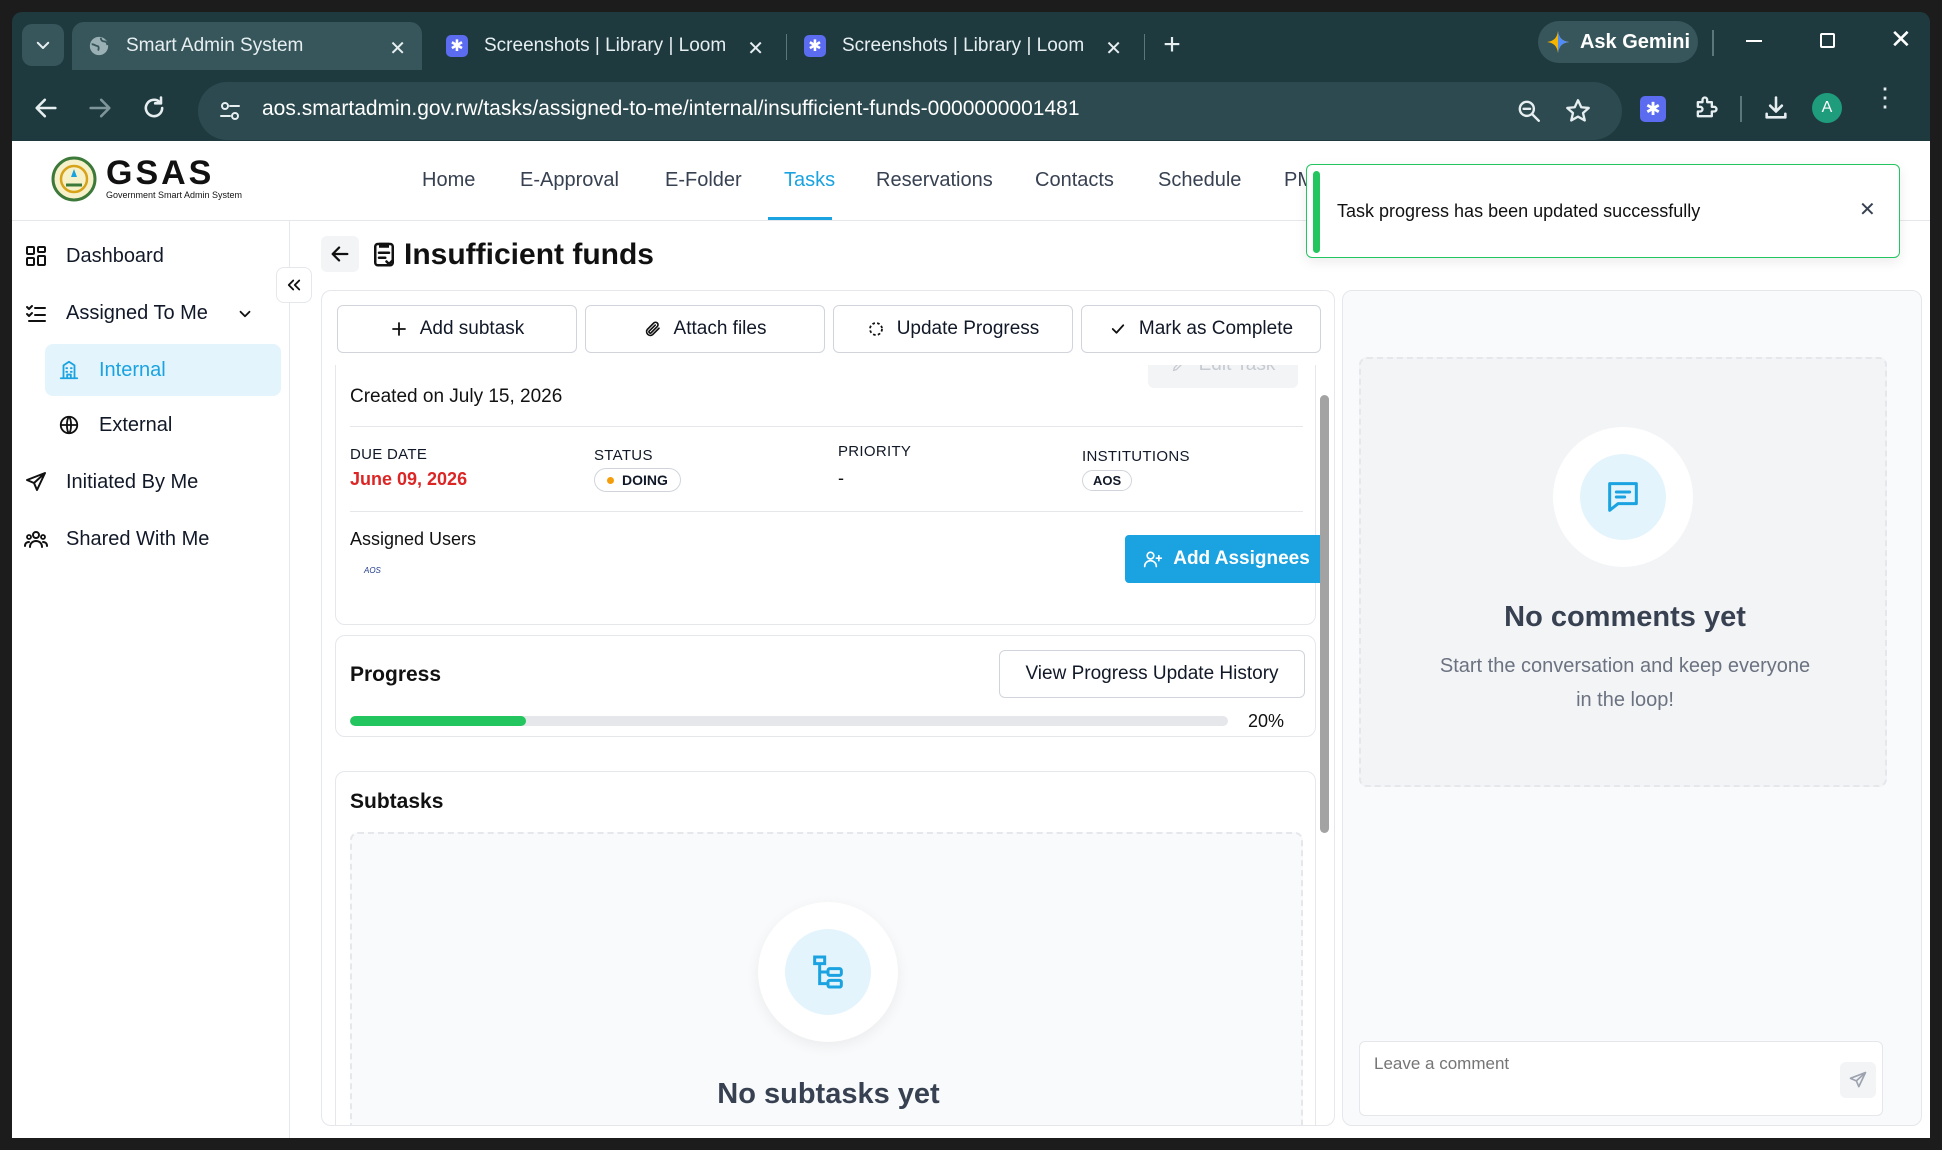 The width and height of the screenshot is (1942, 1150). I want to click on paperclip-icon, so click(652, 329).